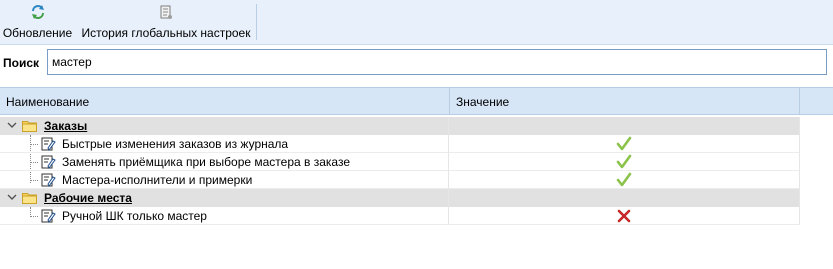 The height and width of the screenshot is (269, 833). I want to click on group-title: Заказы, so click(66, 126).